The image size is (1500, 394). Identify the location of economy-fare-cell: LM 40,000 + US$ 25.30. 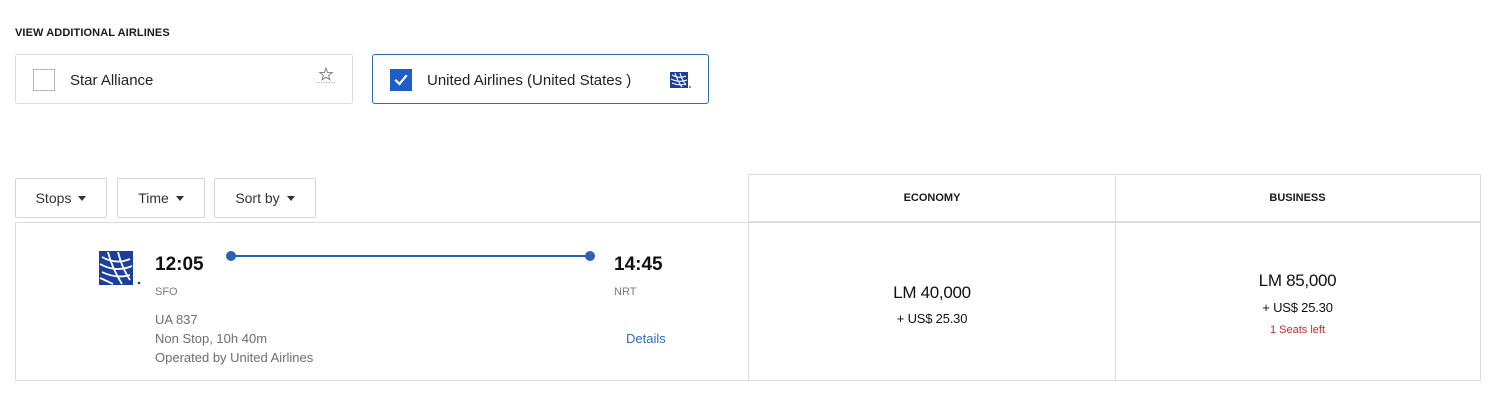
(932, 301).